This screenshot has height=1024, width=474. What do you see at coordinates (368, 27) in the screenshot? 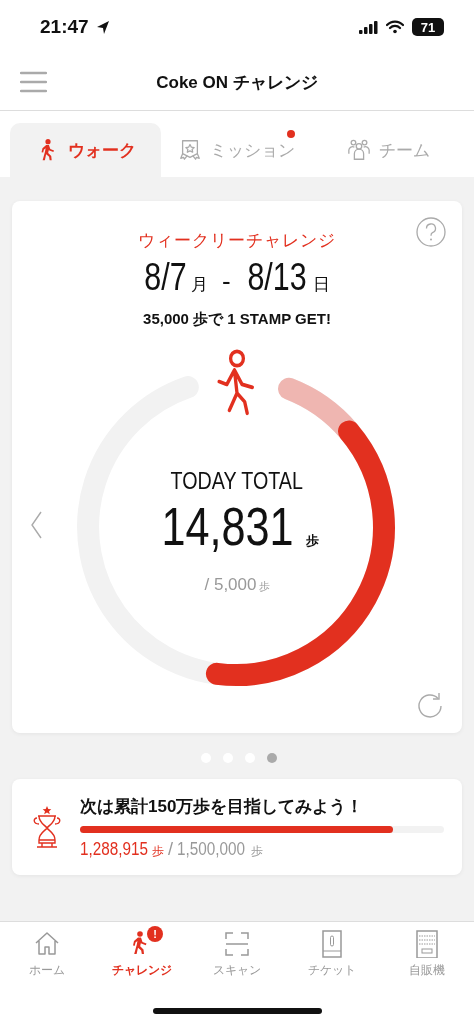
I see `signal-icon` at bounding box center [368, 27].